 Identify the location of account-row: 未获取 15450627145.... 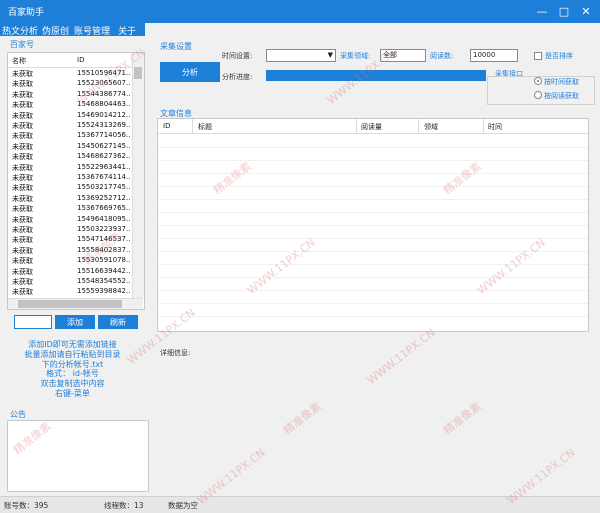
(70, 147).